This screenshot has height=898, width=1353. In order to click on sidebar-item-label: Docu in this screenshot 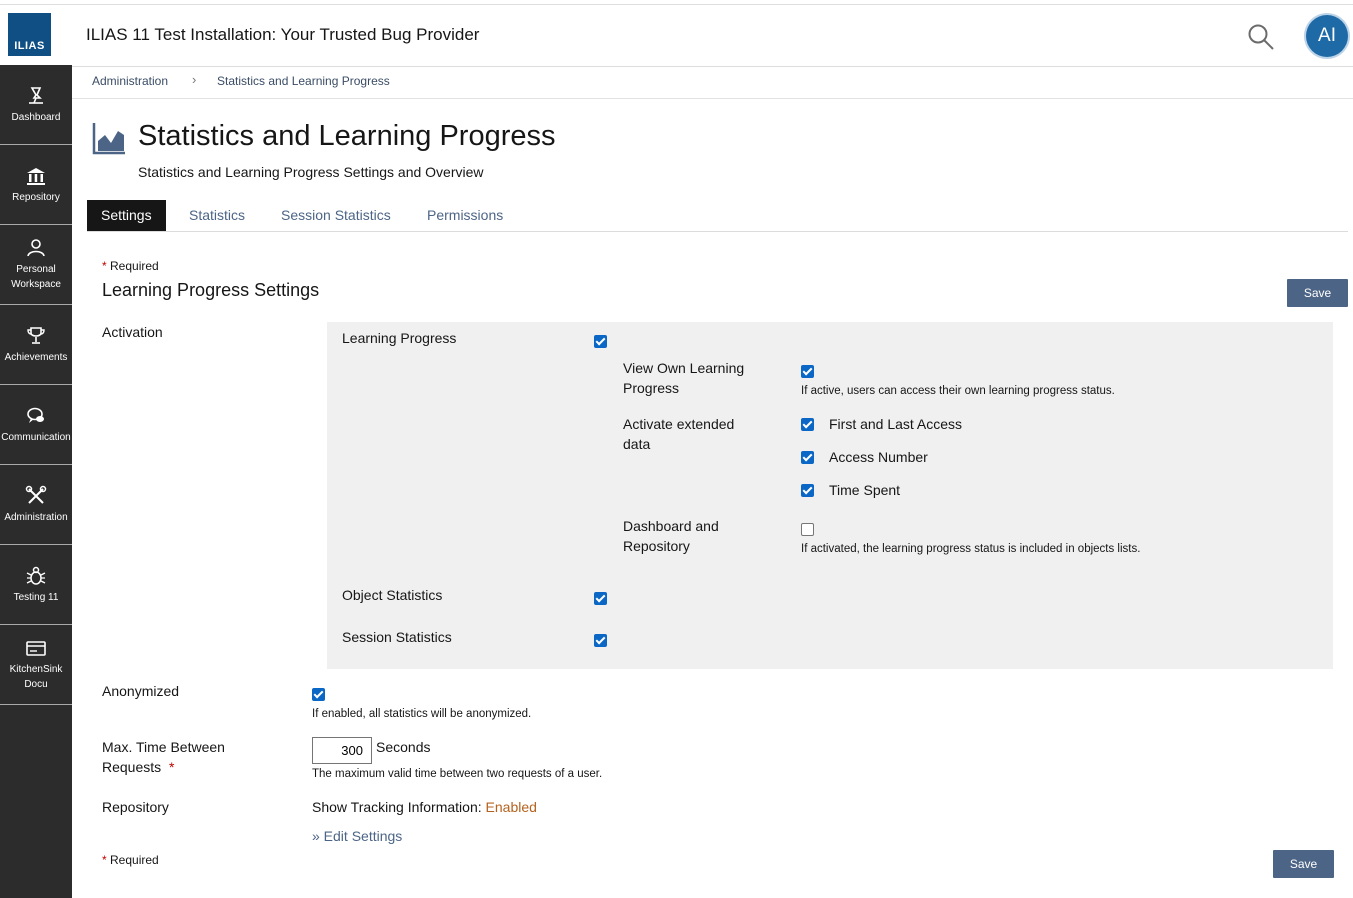, I will do `click(36, 684)`.